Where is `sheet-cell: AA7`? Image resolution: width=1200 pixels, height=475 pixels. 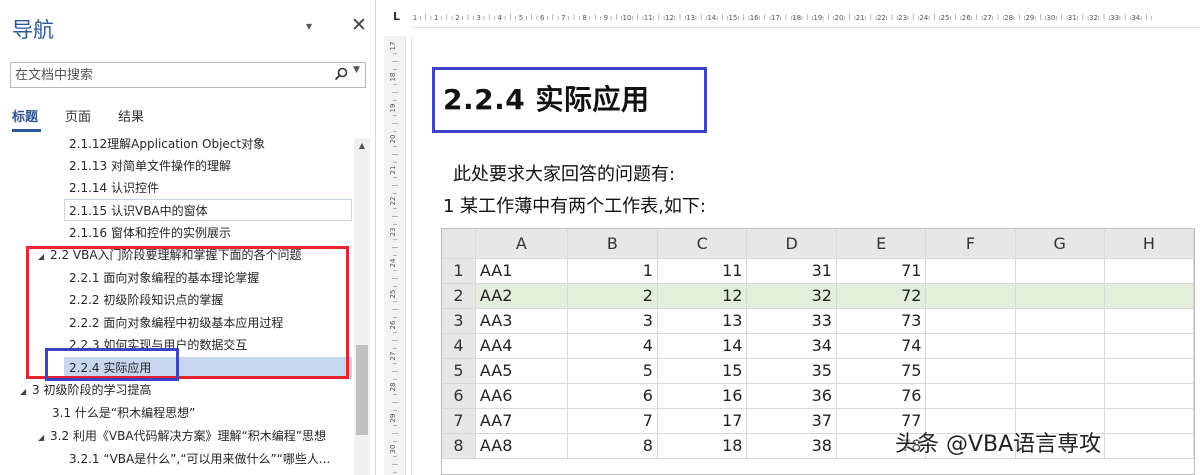
sheet-cell: AA7 is located at coordinates (521, 421).